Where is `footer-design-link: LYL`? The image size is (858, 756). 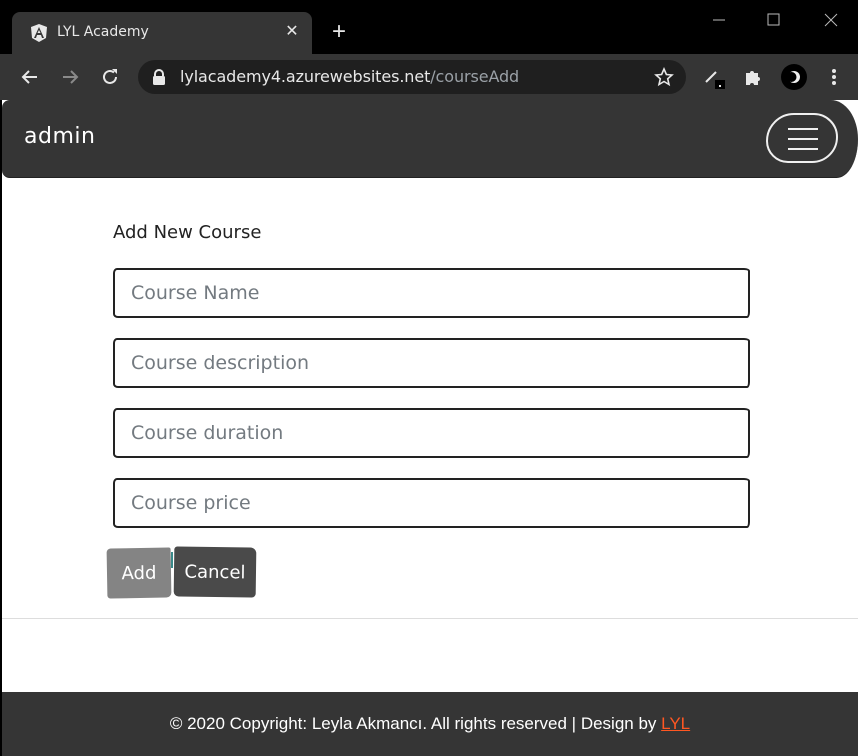 footer-design-link: LYL is located at coordinates (675, 723).